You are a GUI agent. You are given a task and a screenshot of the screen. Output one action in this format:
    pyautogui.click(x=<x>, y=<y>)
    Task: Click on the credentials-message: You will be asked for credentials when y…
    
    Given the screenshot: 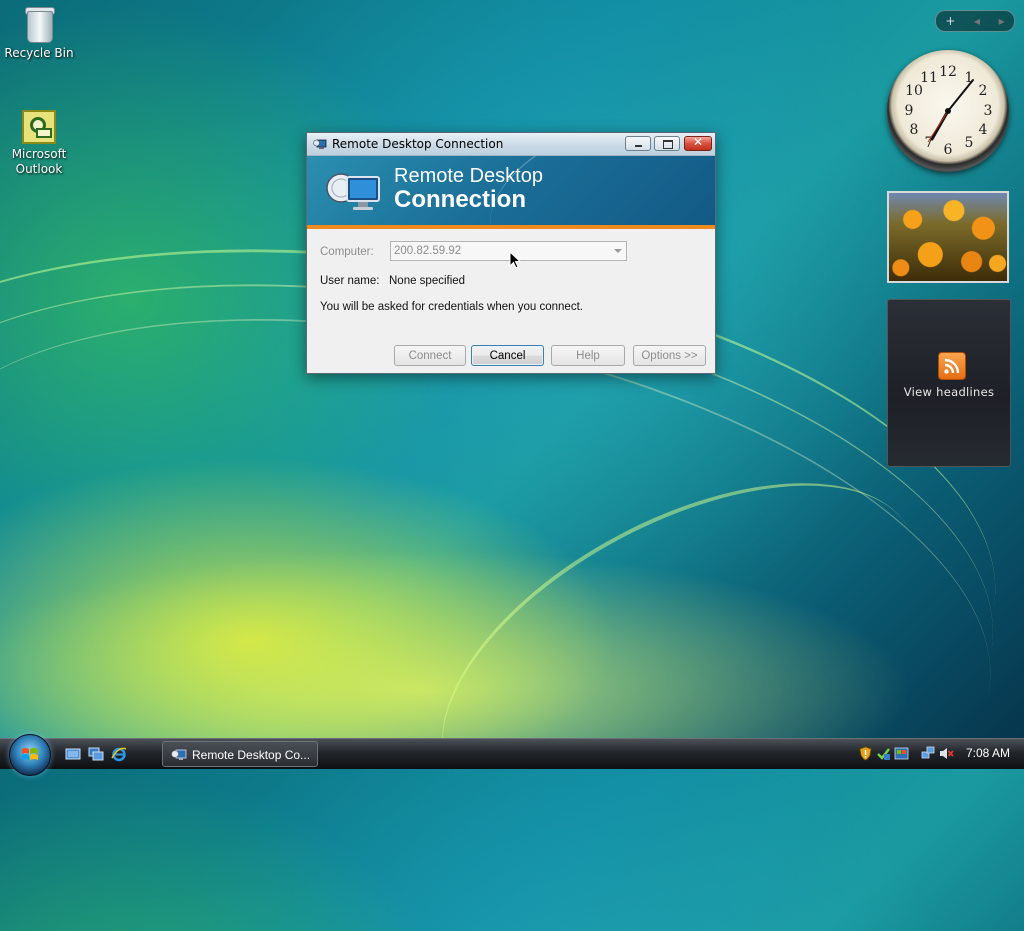 What is the action you would take?
    pyautogui.click(x=451, y=307)
    